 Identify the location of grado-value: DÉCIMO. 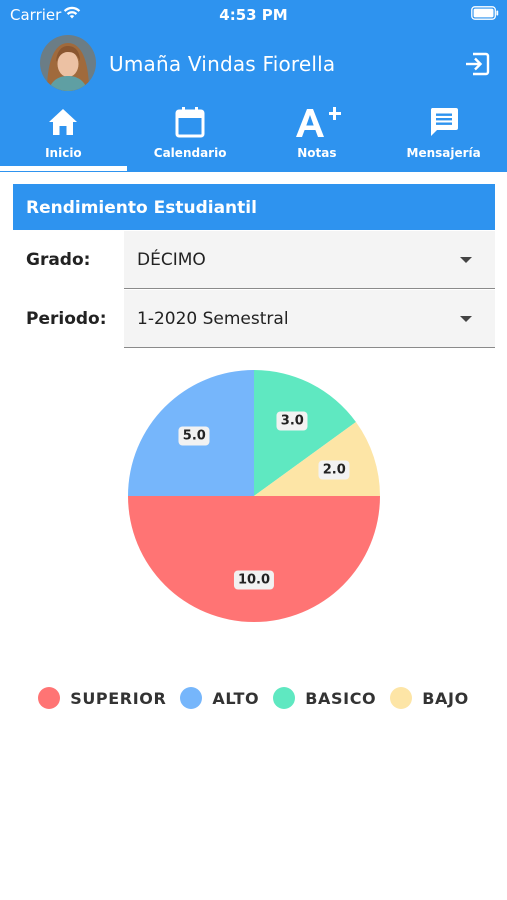
(171, 260).